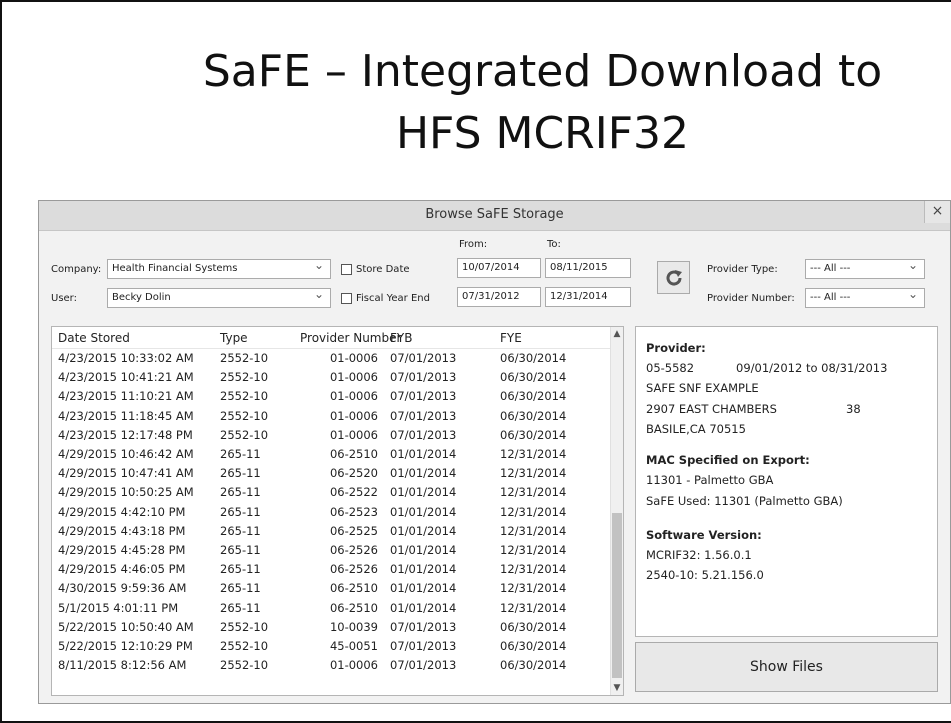 This screenshot has width=951, height=723. I want to click on row-date-stored: 4/30/2015 9:59:36 AM, so click(122, 588).